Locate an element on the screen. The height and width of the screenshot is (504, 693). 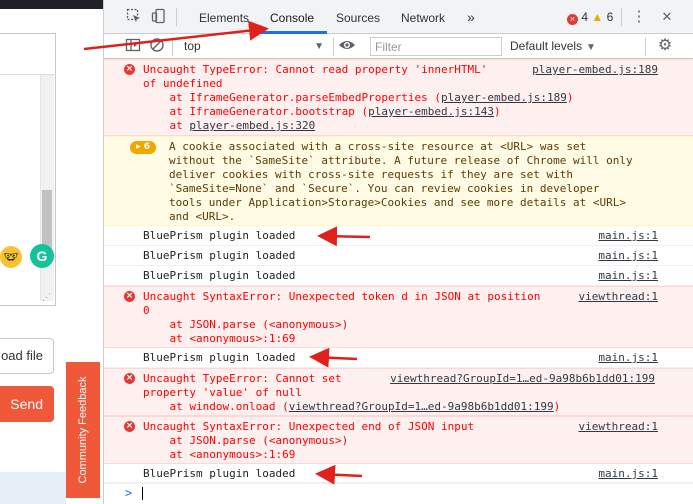
text-caret is located at coordinates (142, 493).